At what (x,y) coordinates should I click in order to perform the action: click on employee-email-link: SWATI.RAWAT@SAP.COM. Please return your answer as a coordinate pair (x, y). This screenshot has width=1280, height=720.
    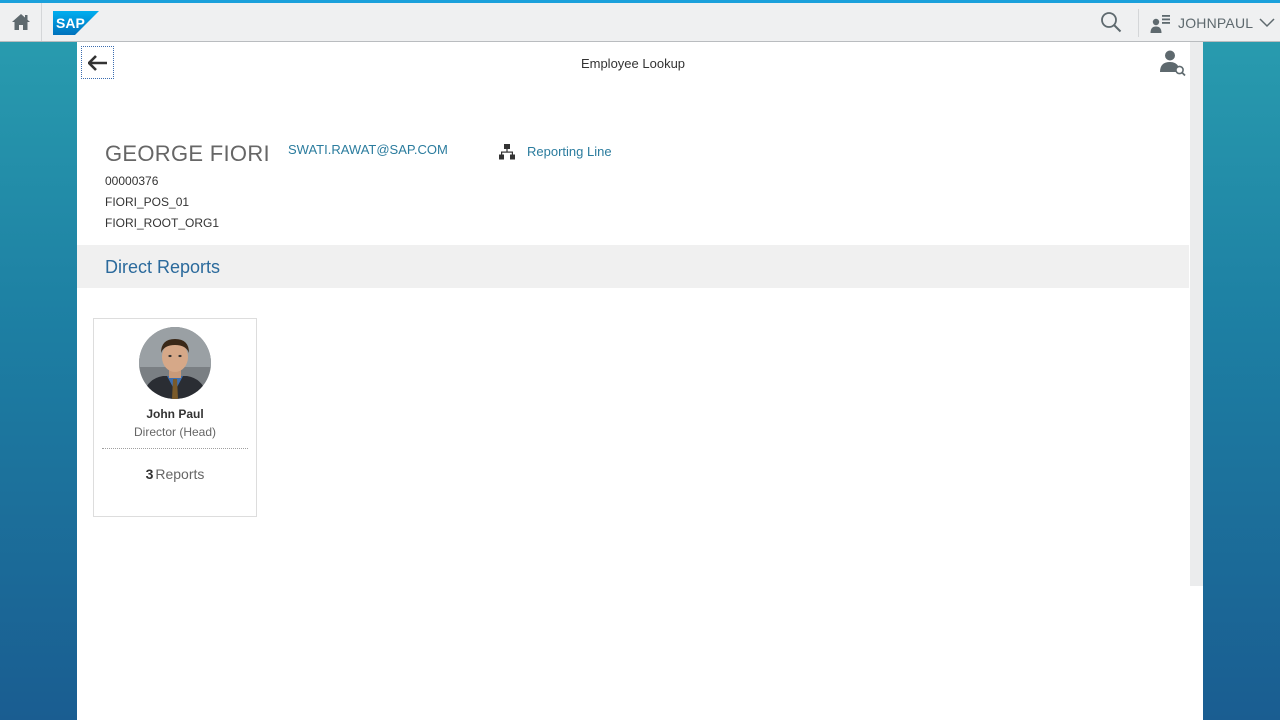
    Looking at the image, I should click on (368, 149).